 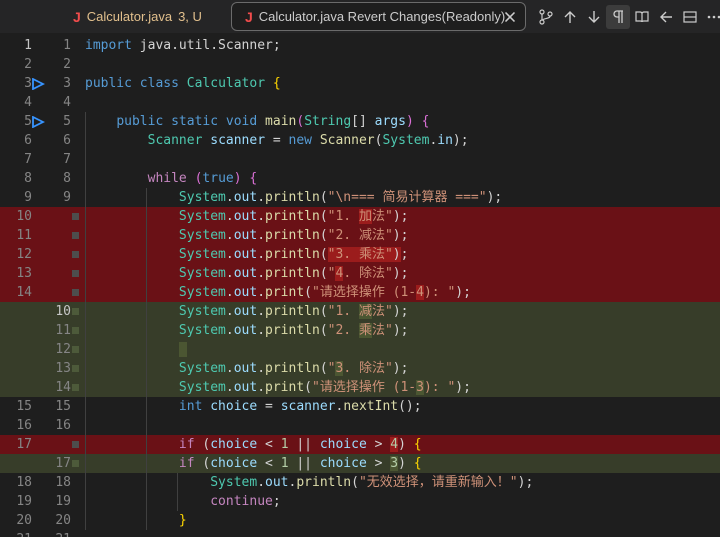 What do you see at coordinates (183, 83) in the screenshot?
I see `code-text: public class Calculator {` at bounding box center [183, 83].